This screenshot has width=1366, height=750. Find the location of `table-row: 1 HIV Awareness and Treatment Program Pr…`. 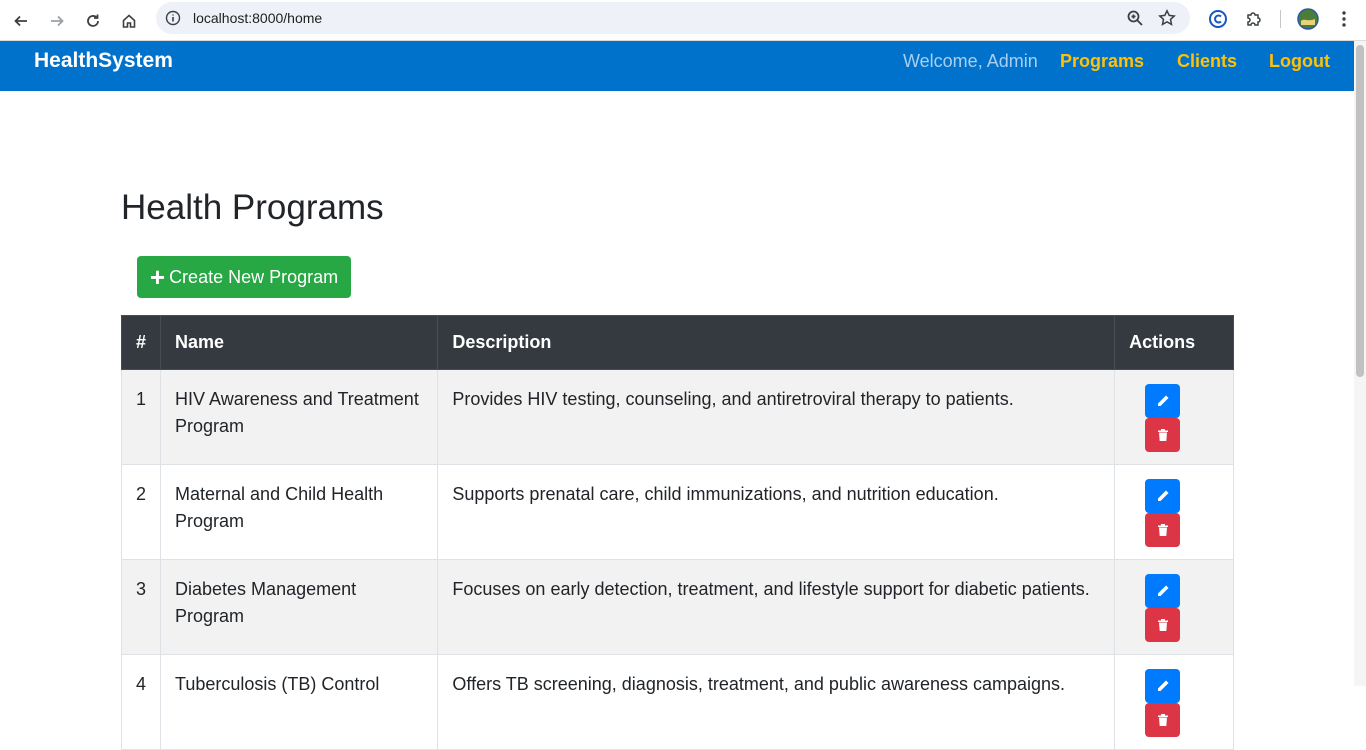

table-row: 1 HIV Awareness and Treatment Program Pr… is located at coordinates (677, 417).